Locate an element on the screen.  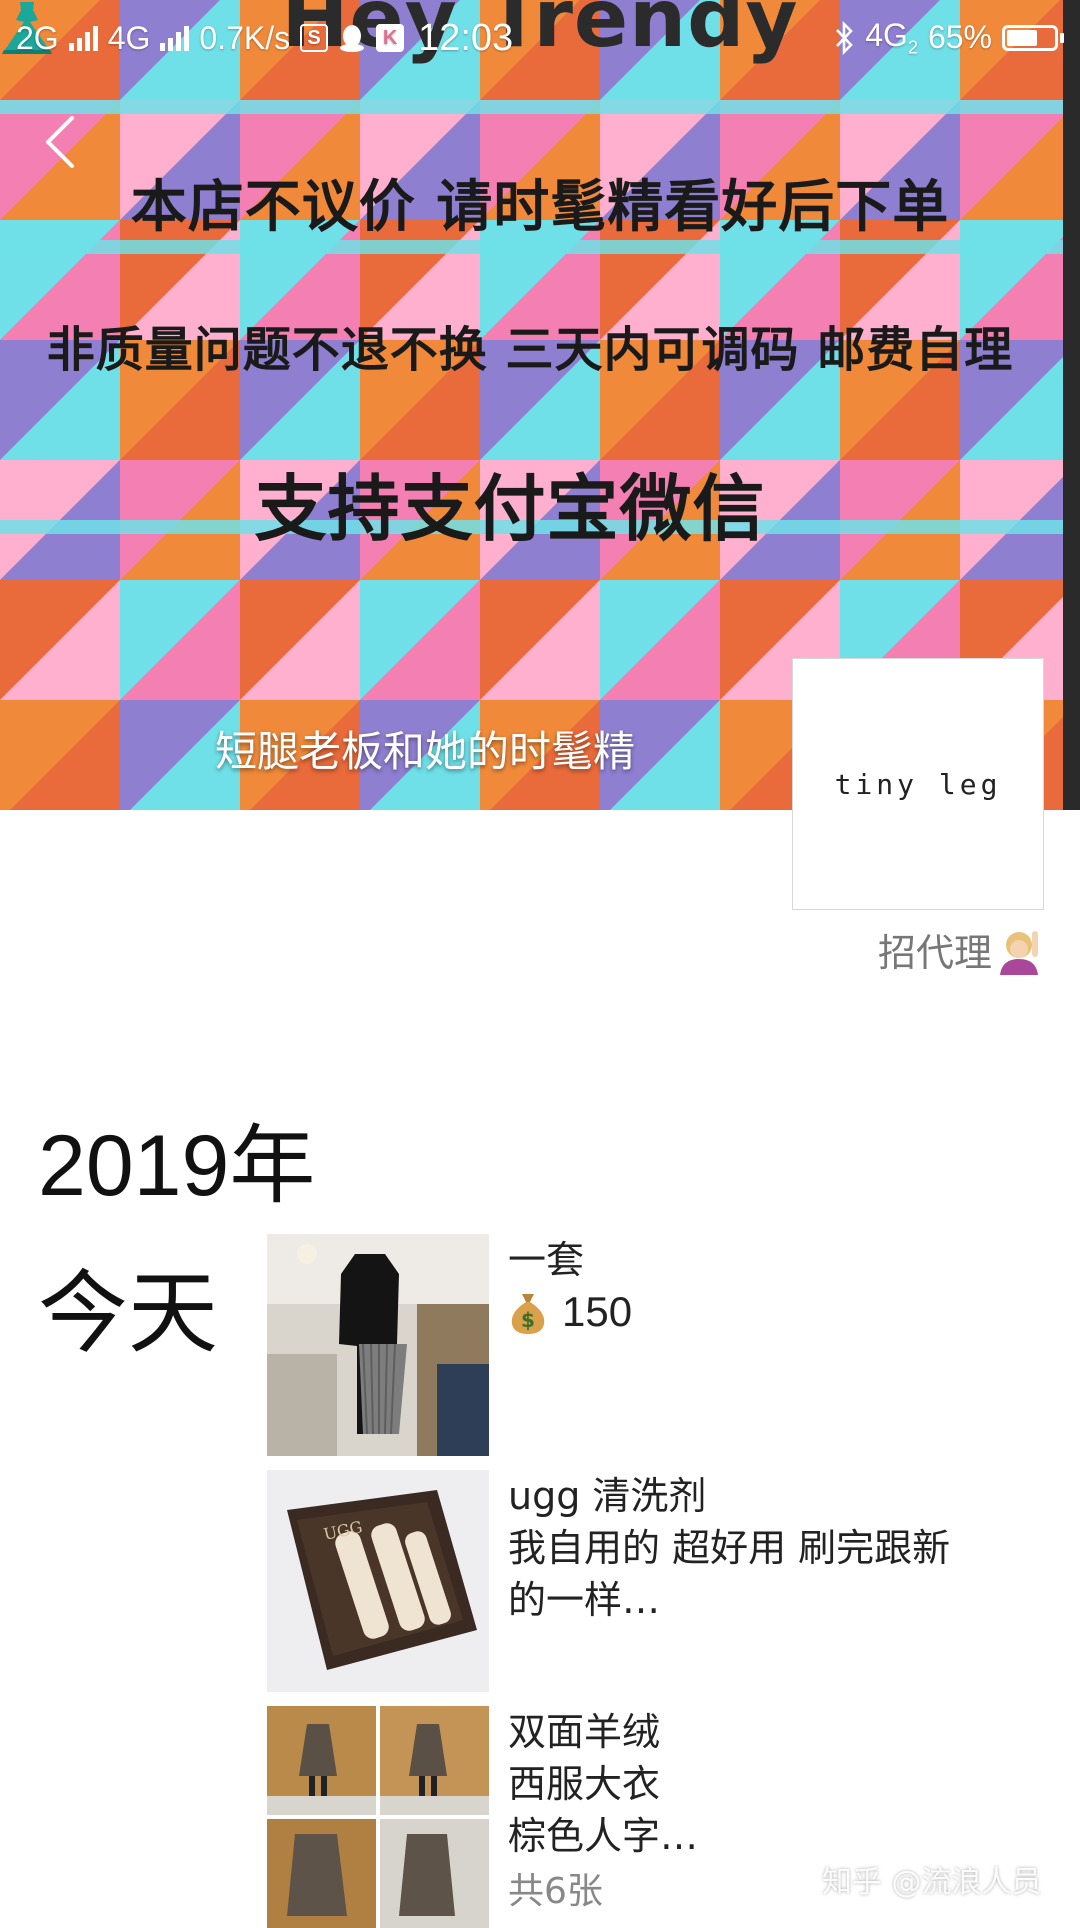
zhihu-watermark: 知乎 @流浪人员 is located at coordinates (932, 1882).